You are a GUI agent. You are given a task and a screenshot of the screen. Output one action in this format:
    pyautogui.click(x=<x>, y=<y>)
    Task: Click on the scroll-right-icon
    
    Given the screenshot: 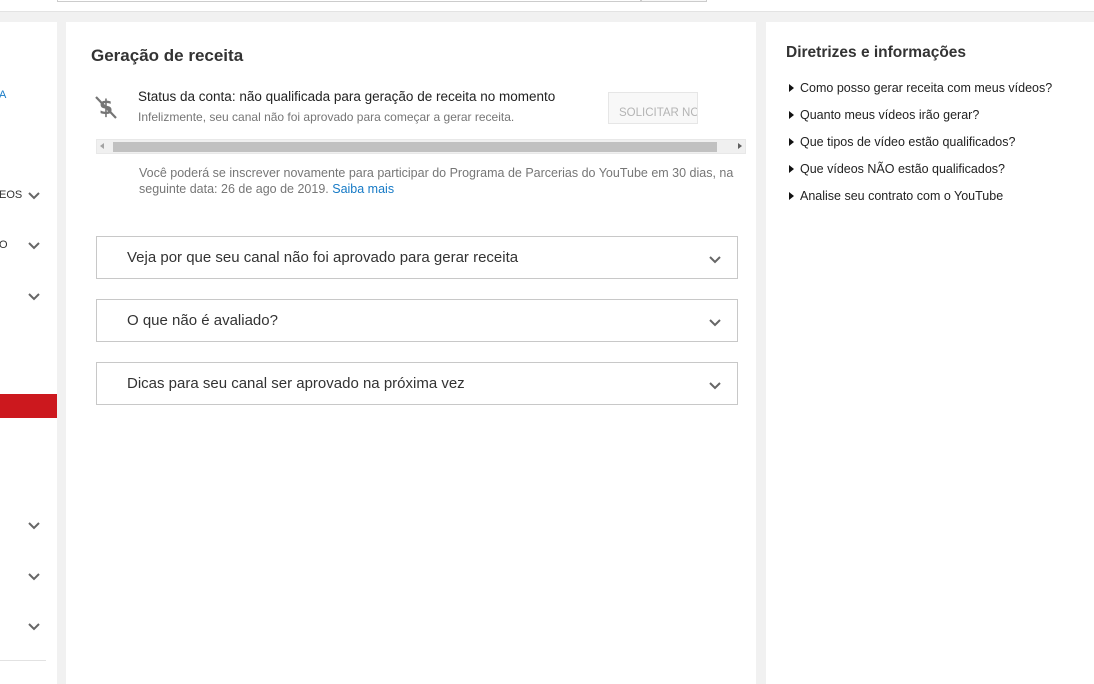 What is the action you would take?
    pyautogui.click(x=740, y=146)
    